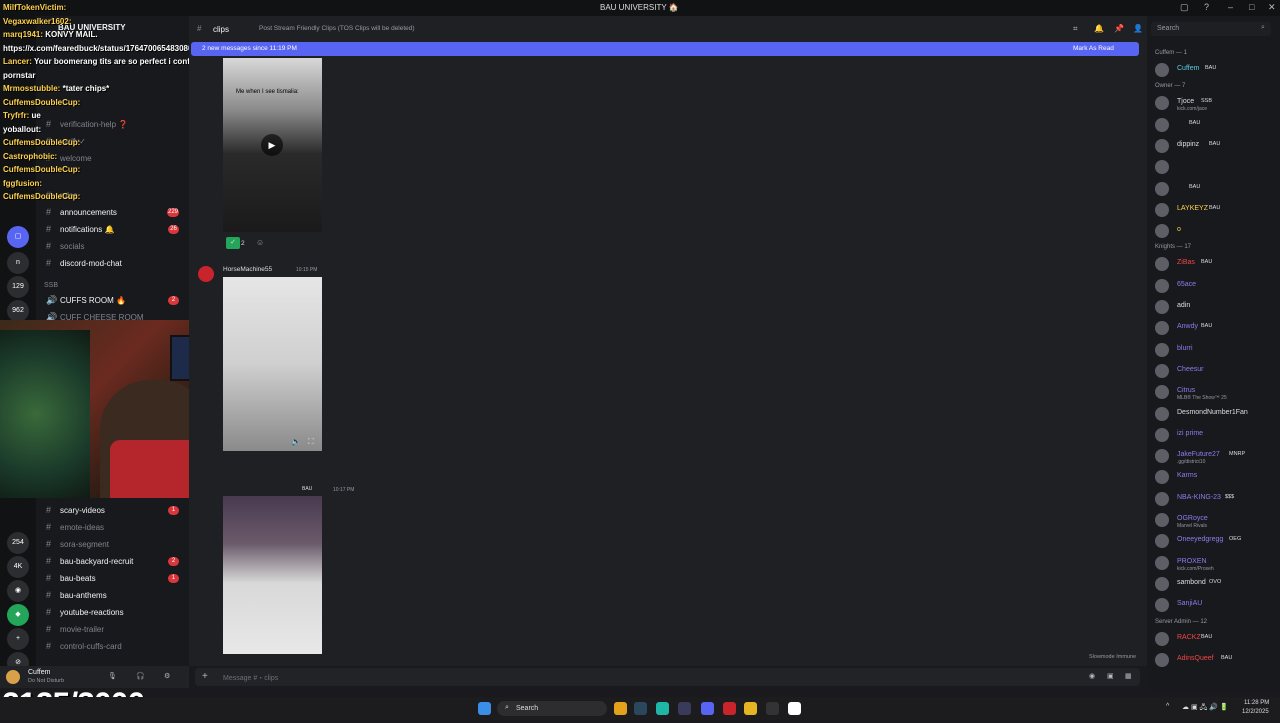 The height and width of the screenshot is (723, 1280). Describe the element at coordinates (296, 441) in the screenshot. I see `volume-icon: 🔈` at that location.